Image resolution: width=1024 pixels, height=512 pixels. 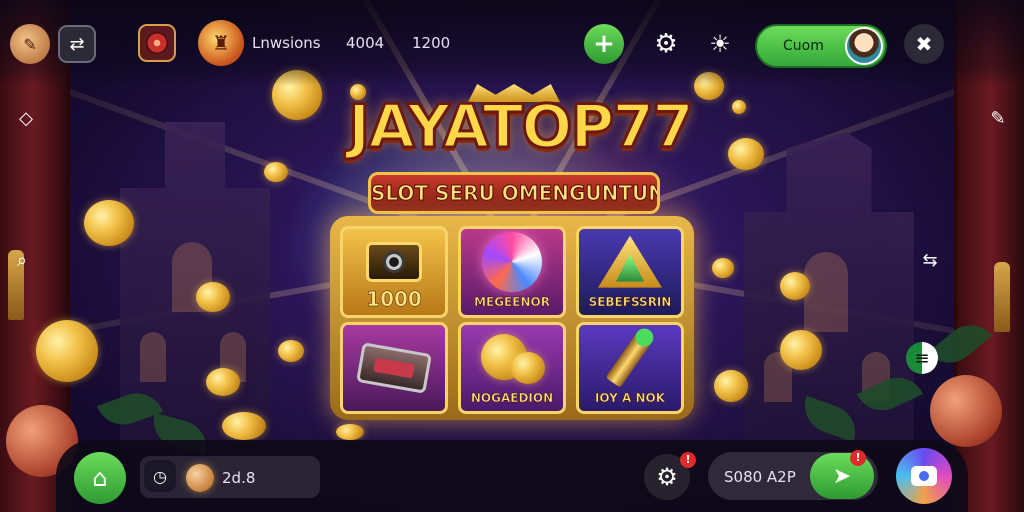 What do you see at coordinates (431, 43) in the screenshot?
I see `stat-b: 1200` at bounding box center [431, 43].